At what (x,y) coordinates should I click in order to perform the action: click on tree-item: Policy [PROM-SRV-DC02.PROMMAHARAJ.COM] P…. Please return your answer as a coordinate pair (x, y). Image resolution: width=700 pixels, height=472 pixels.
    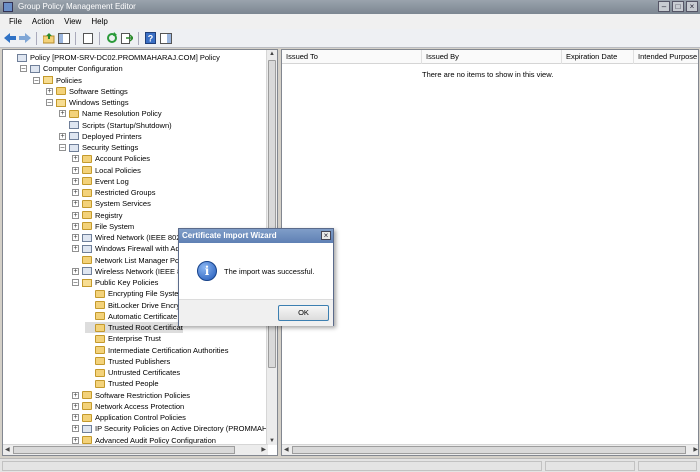
    Looking at the image, I should click on (113, 57).